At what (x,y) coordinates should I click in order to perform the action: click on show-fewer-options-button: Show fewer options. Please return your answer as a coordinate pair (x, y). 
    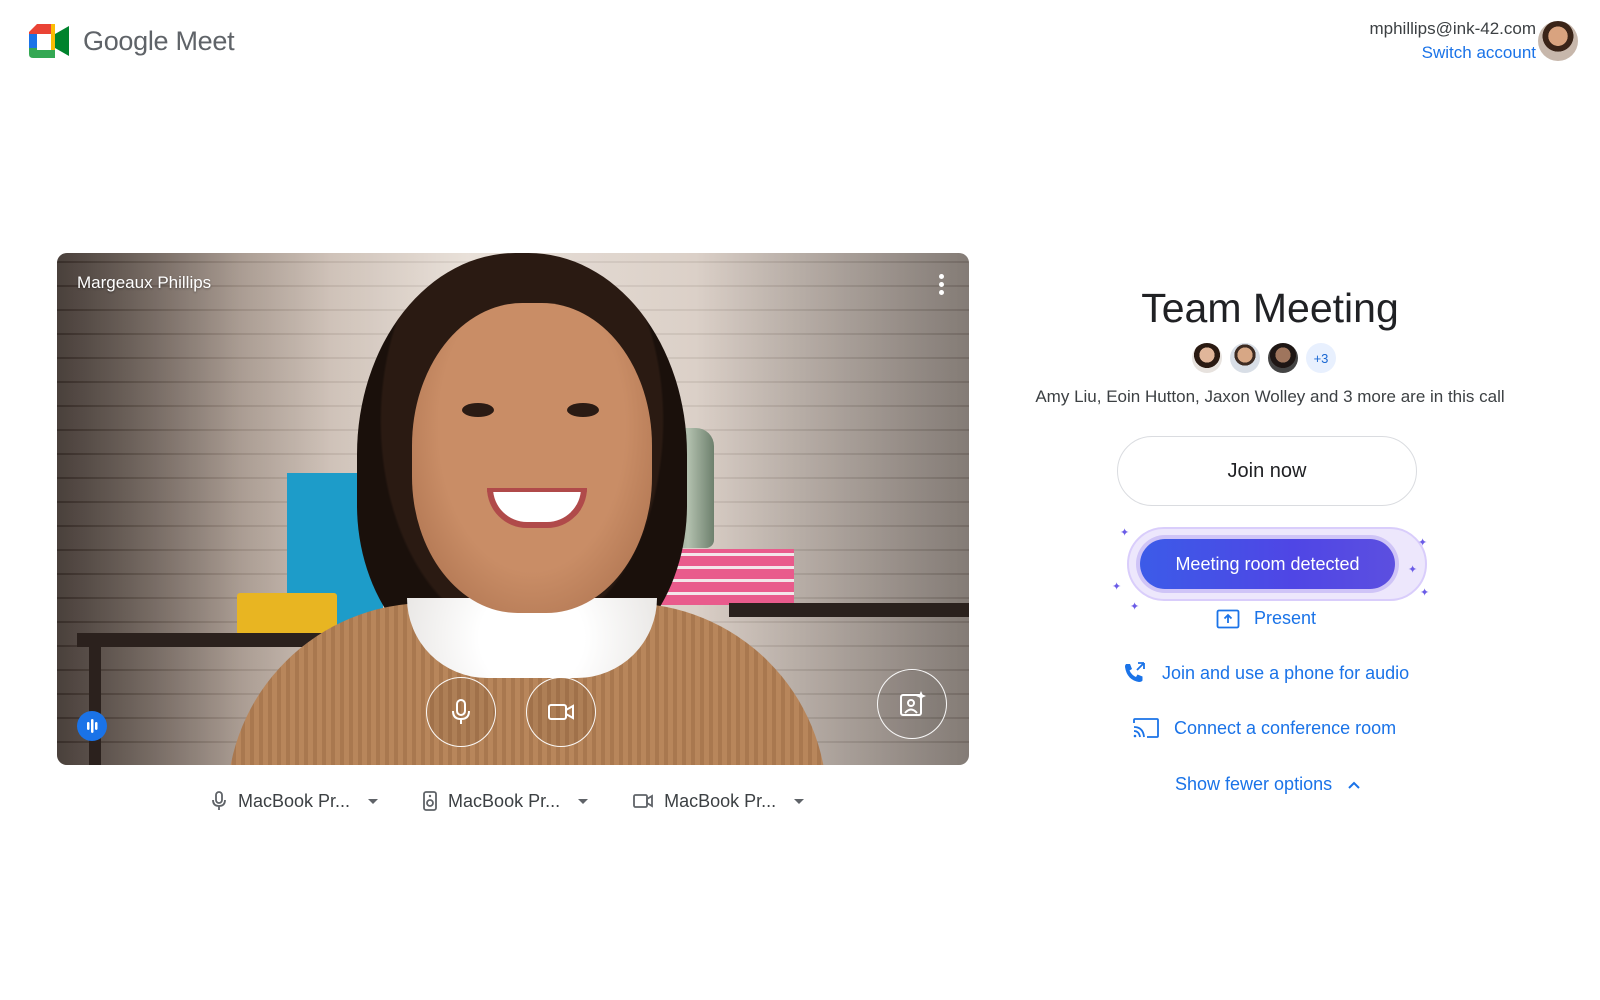
    Looking at the image, I should click on (1267, 784).